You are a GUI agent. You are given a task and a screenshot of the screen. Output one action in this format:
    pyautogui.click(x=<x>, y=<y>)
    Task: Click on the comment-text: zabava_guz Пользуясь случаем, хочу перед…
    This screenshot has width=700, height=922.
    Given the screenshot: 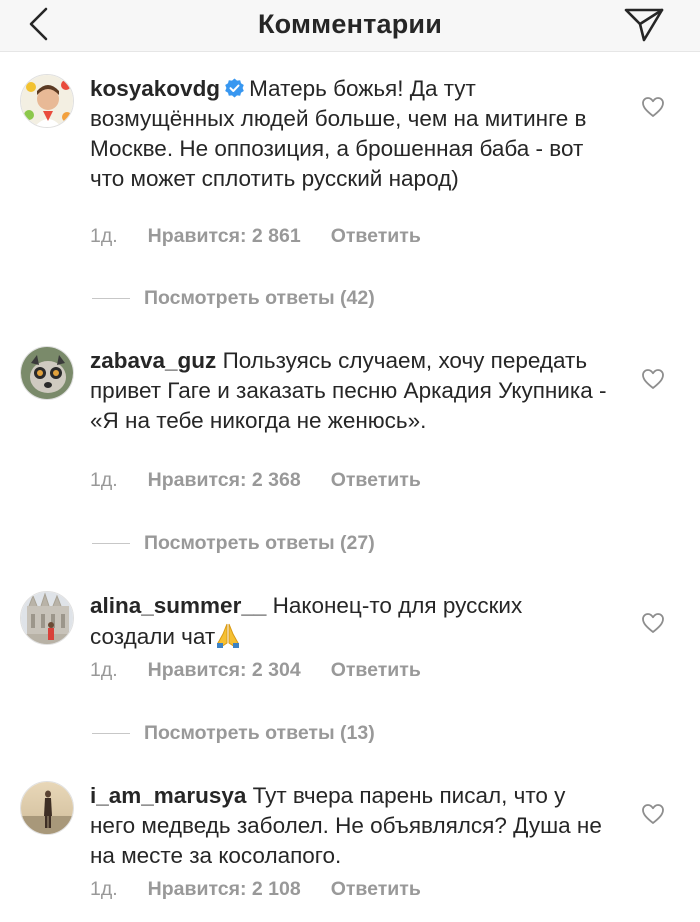 What is the action you would take?
    pyautogui.click(x=350, y=391)
    